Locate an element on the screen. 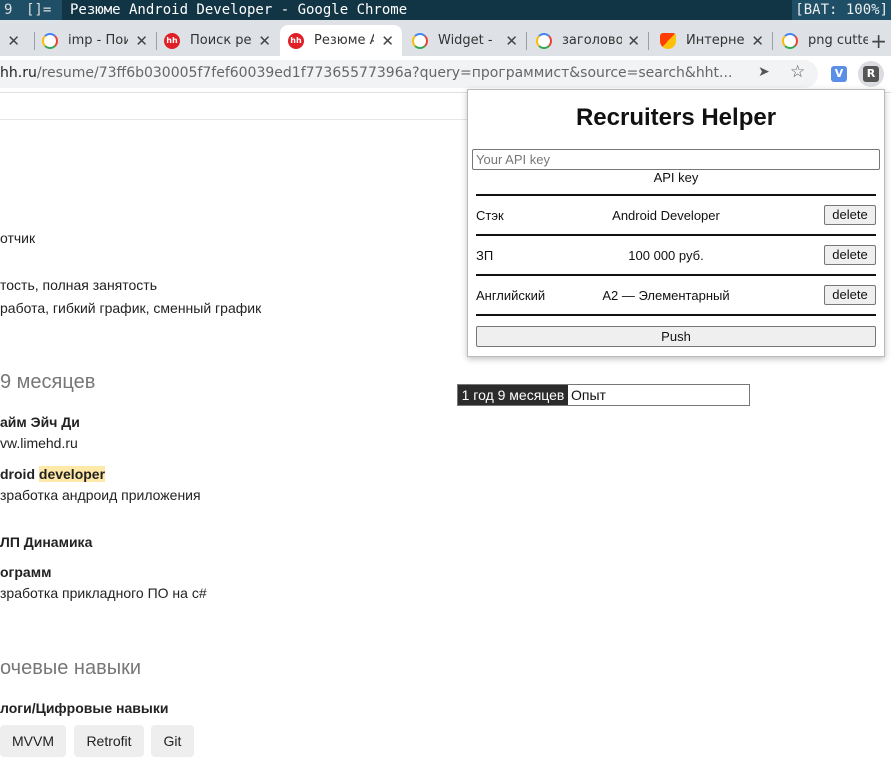  tab-title: Widget - is located at coordinates (465, 40).